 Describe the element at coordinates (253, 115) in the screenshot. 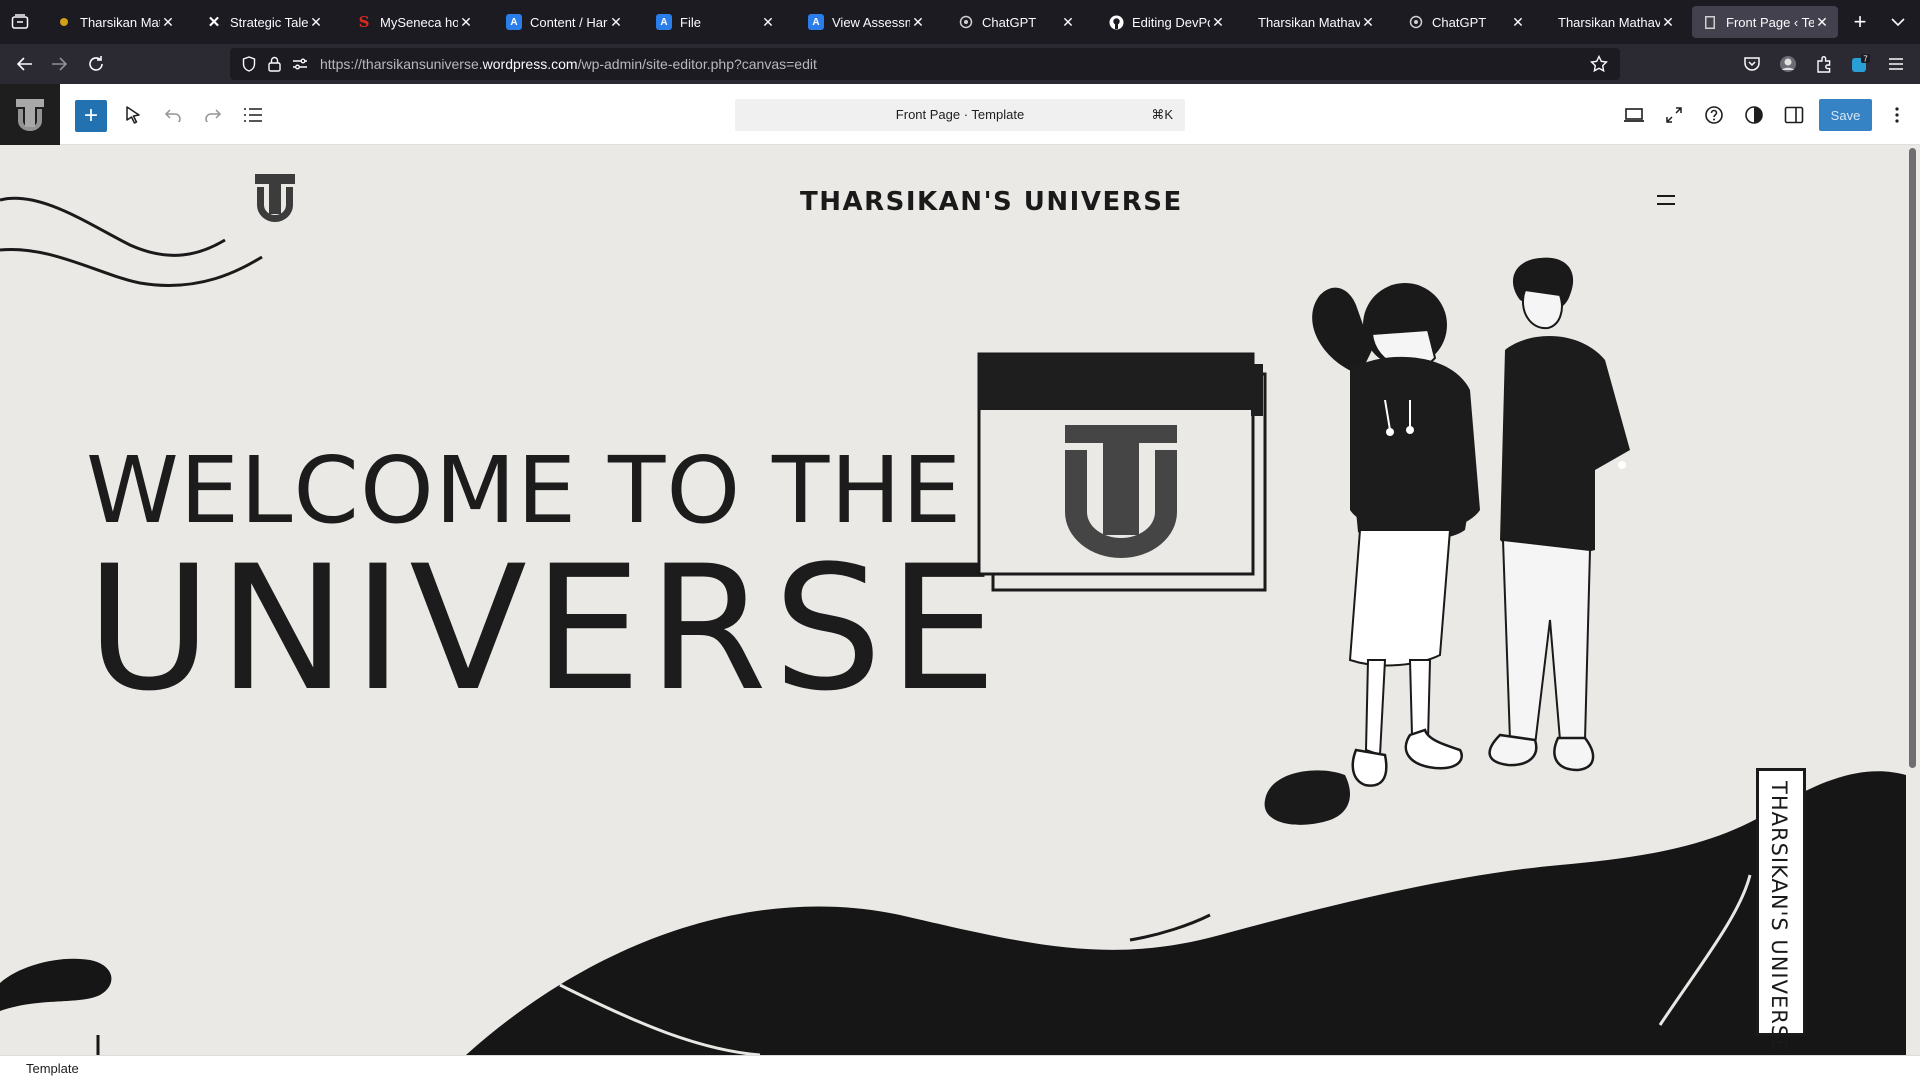

I see `document-overview-icon` at that location.